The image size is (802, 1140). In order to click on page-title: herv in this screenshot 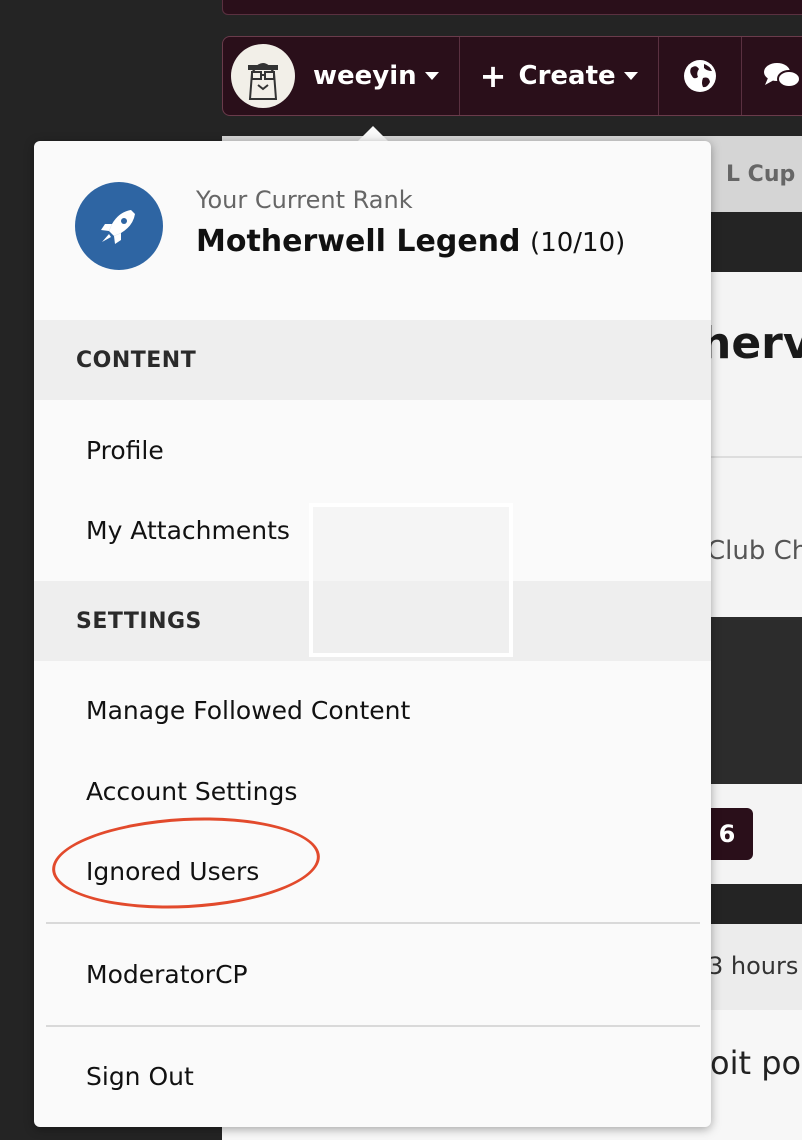, I will do `click(751, 343)`.